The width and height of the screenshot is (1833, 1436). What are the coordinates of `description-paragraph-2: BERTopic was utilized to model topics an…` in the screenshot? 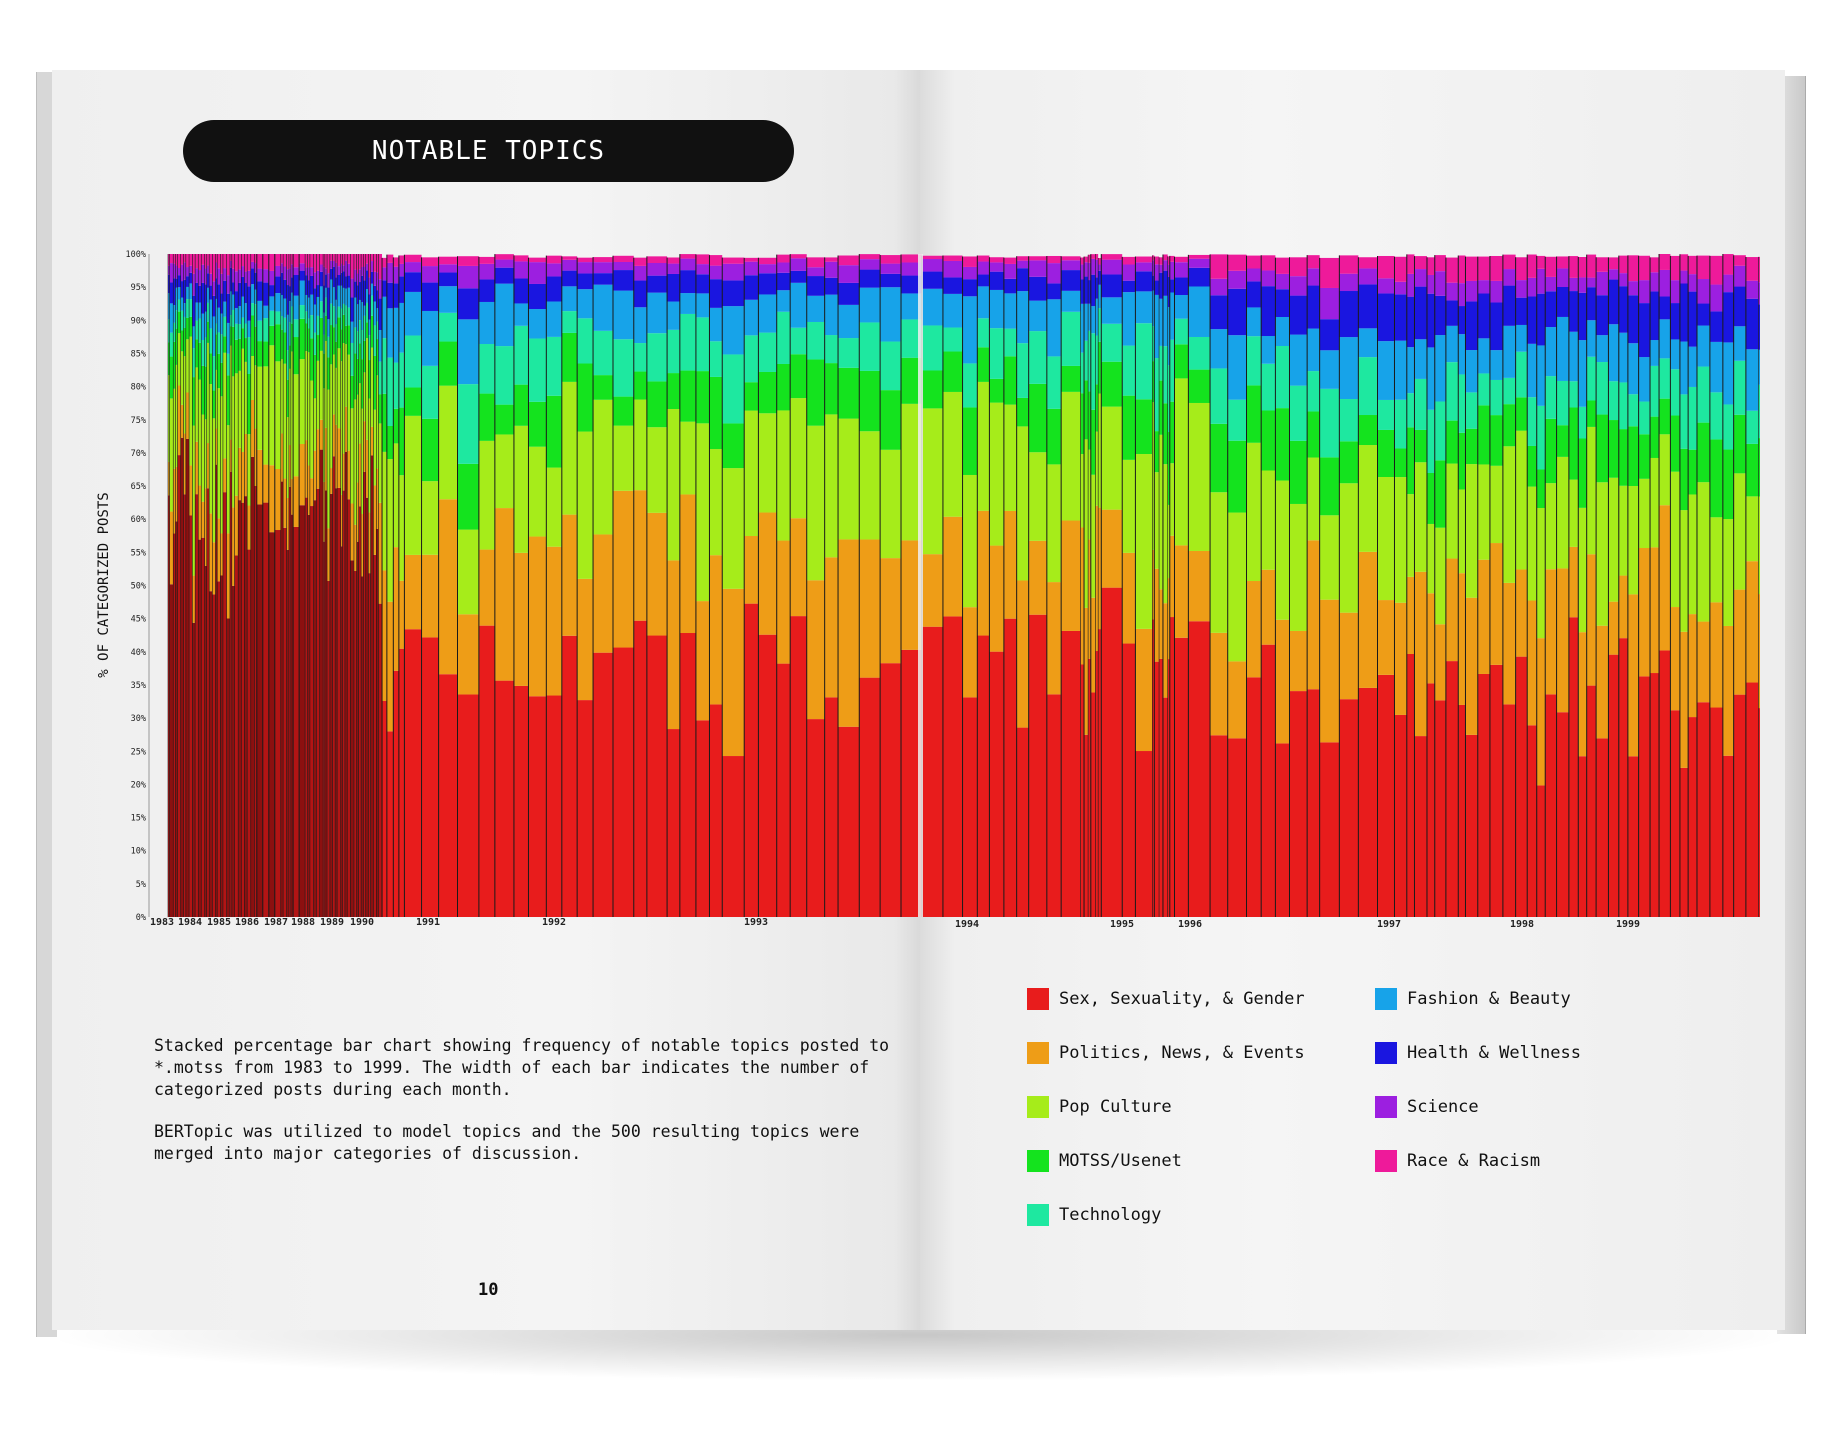 It's located at (507, 1142).